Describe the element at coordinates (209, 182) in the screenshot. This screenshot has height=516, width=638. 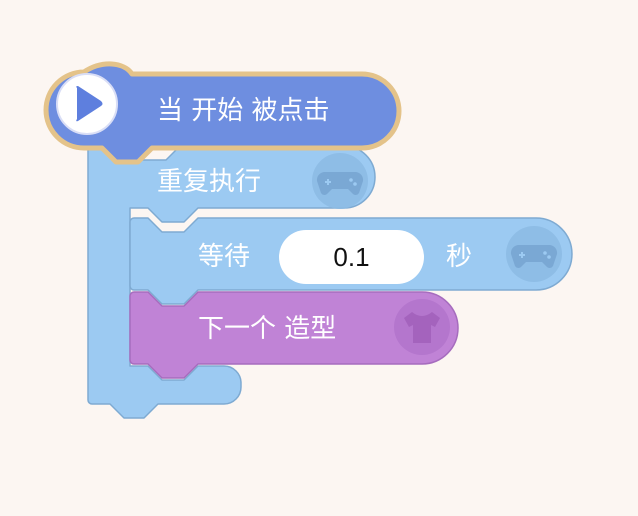
I see `repeat-forever-label: 重复执行` at that location.